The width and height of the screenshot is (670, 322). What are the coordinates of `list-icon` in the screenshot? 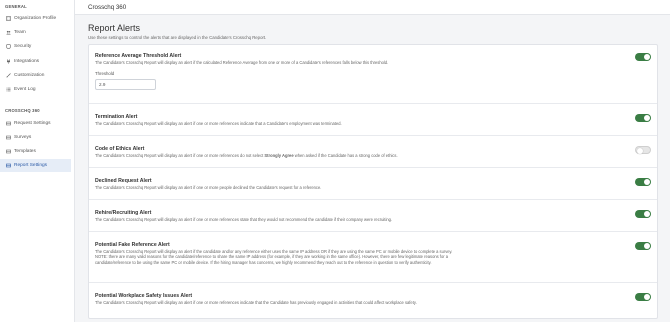 It's located at (8, 89).